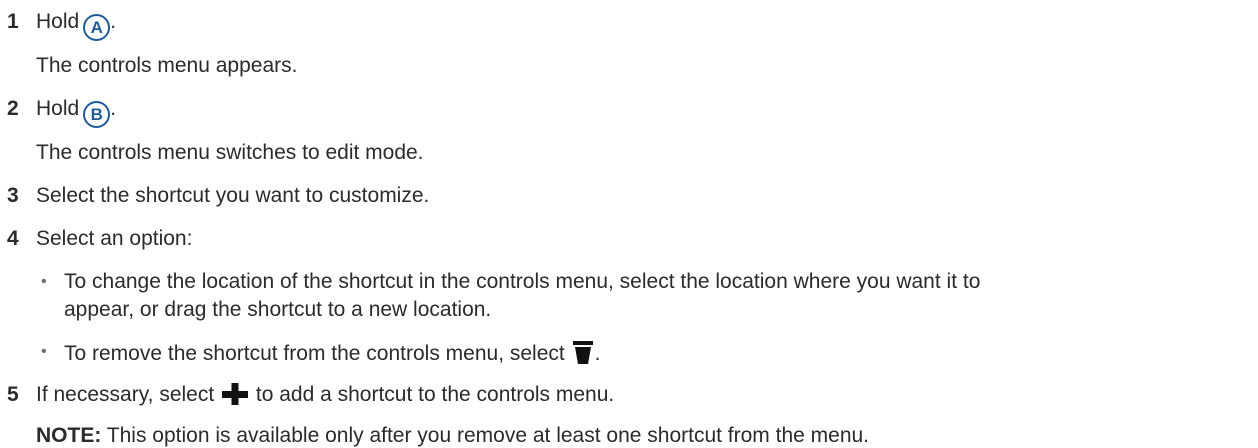 This screenshot has width=1258, height=448. Describe the element at coordinates (13, 238) in the screenshot. I see `step-number: 4` at that location.